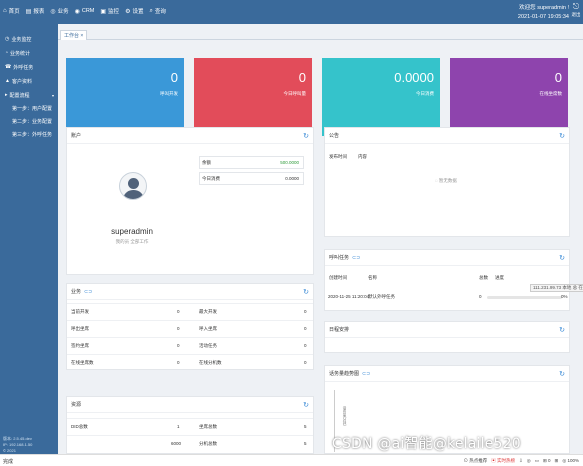 The width and height of the screenshot is (583, 466). I want to click on business-row: 呼出坐席 0 呼入坐席 0, so click(190, 328).